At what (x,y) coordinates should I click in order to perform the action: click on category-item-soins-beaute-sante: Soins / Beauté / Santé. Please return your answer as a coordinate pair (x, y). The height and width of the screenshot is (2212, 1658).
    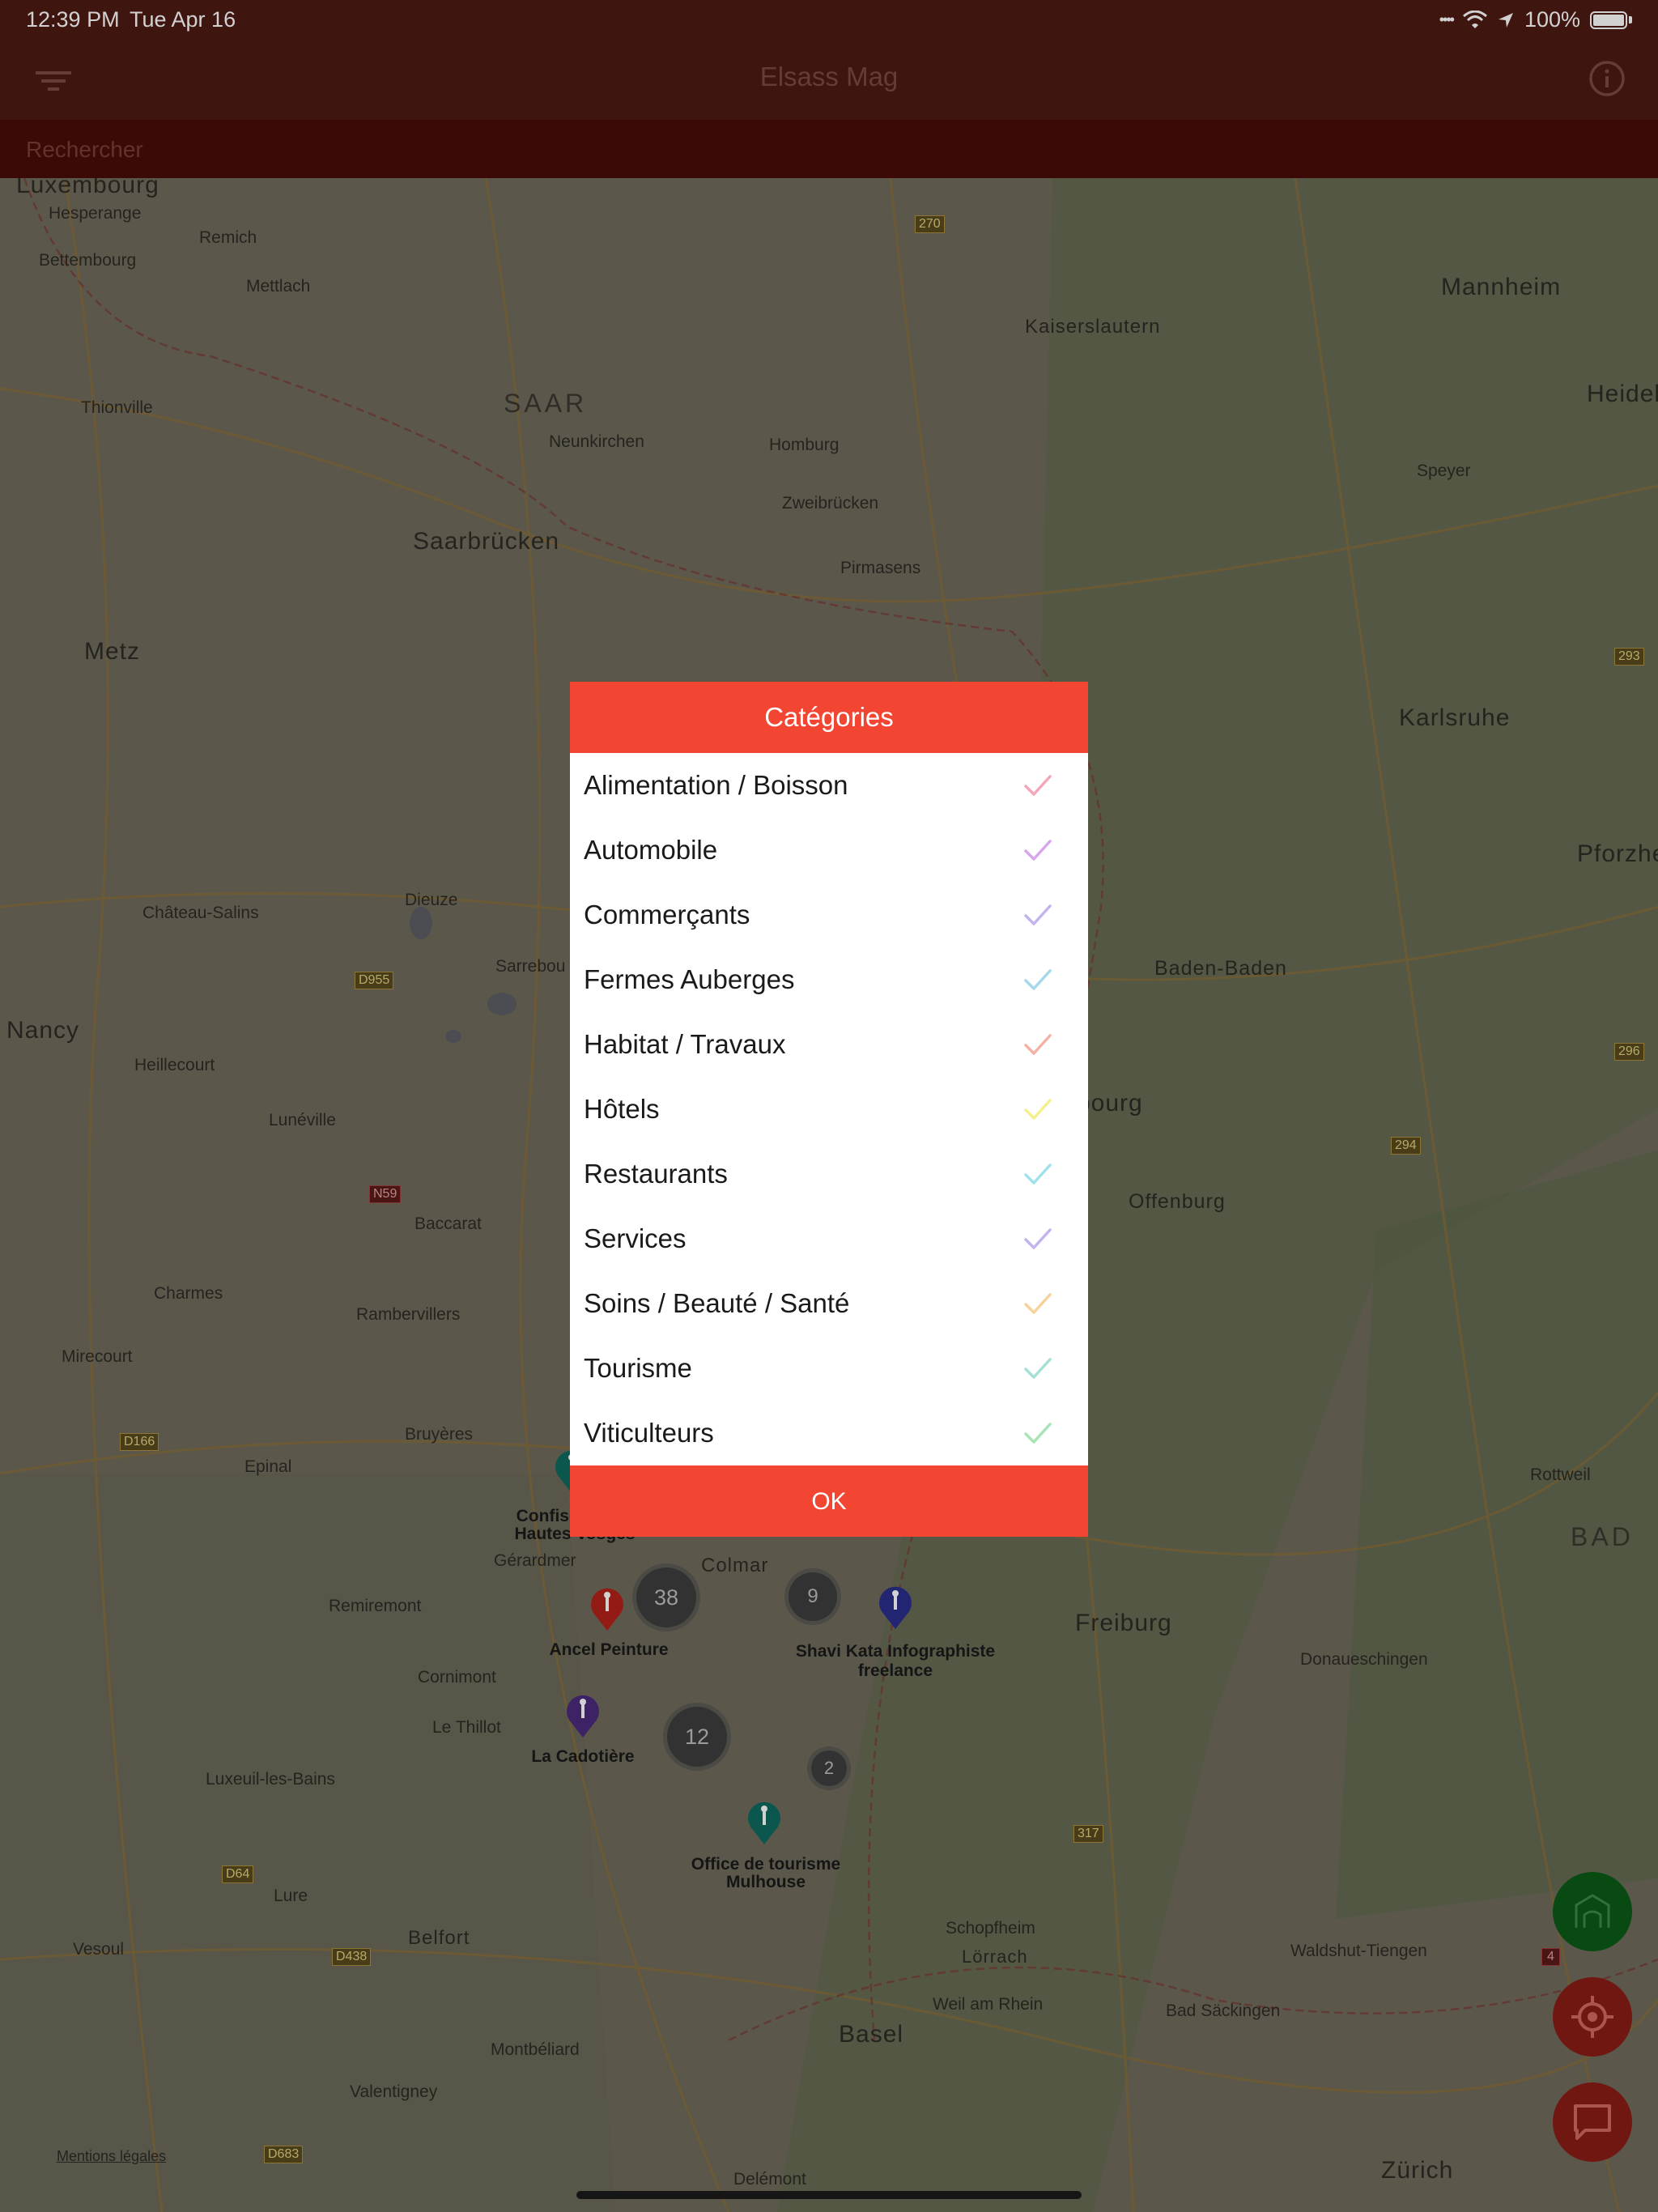
    Looking at the image, I should click on (829, 1304).